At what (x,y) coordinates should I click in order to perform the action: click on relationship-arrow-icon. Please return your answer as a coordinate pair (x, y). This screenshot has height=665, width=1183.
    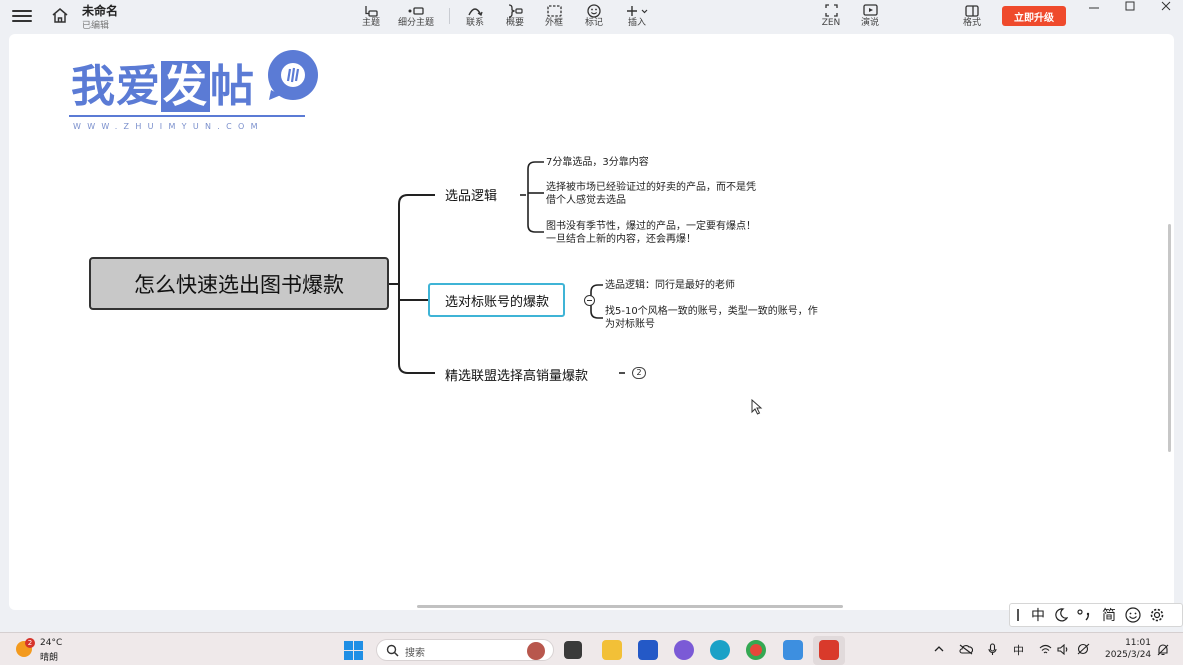
    Looking at the image, I should click on (475, 11).